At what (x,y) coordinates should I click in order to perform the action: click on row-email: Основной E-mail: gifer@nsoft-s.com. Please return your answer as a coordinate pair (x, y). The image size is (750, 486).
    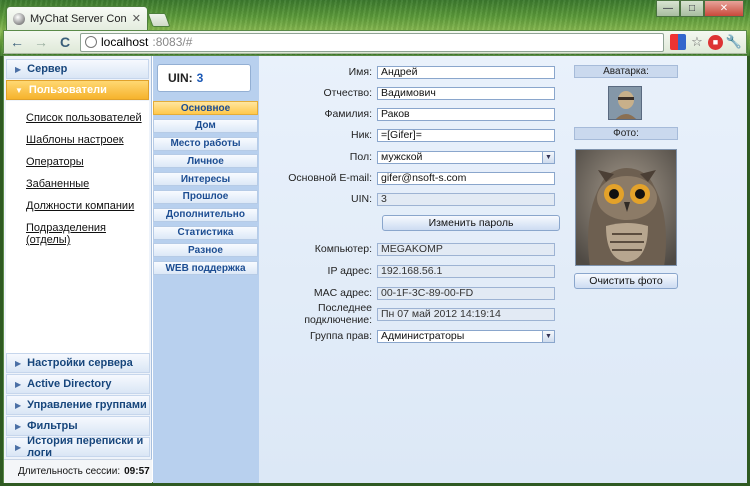
    Looking at the image, I should click on (407, 178).